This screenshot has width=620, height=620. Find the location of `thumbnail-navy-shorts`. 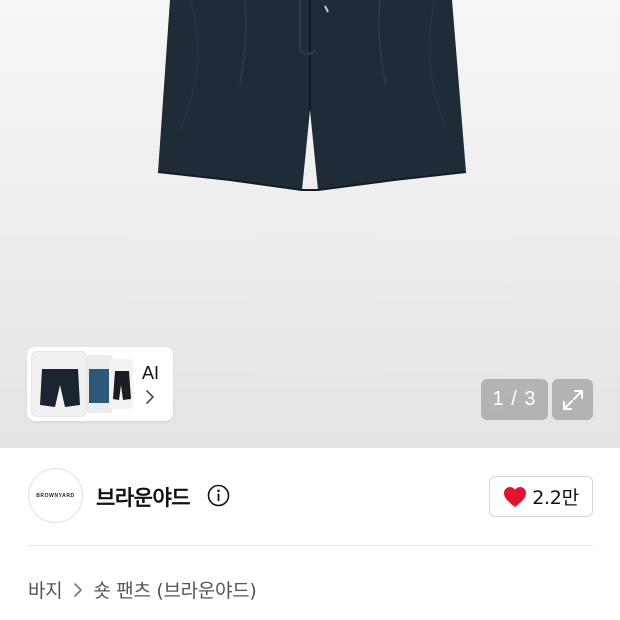

thumbnail-navy-shorts is located at coordinates (59, 384).